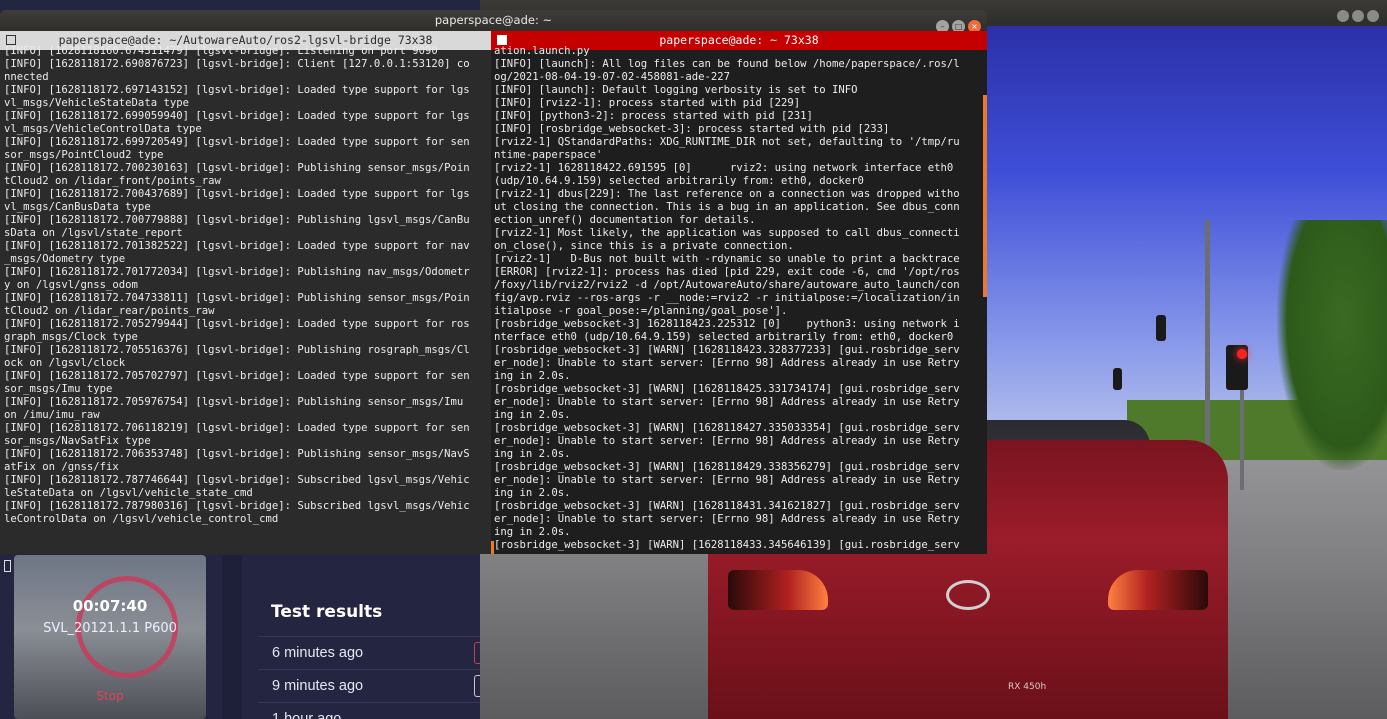 This screenshot has height=719, width=1387. I want to click on minimize-icon, so click(1343, 16).